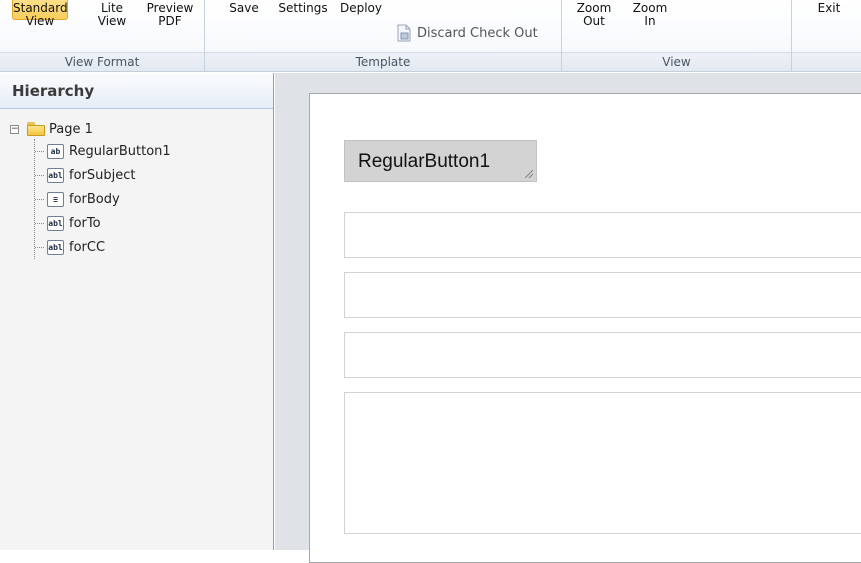 This screenshot has height=563, width=861. Describe the element at coordinates (102, 61) in the screenshot. I see `view-format-group-label: View Format` at that location.